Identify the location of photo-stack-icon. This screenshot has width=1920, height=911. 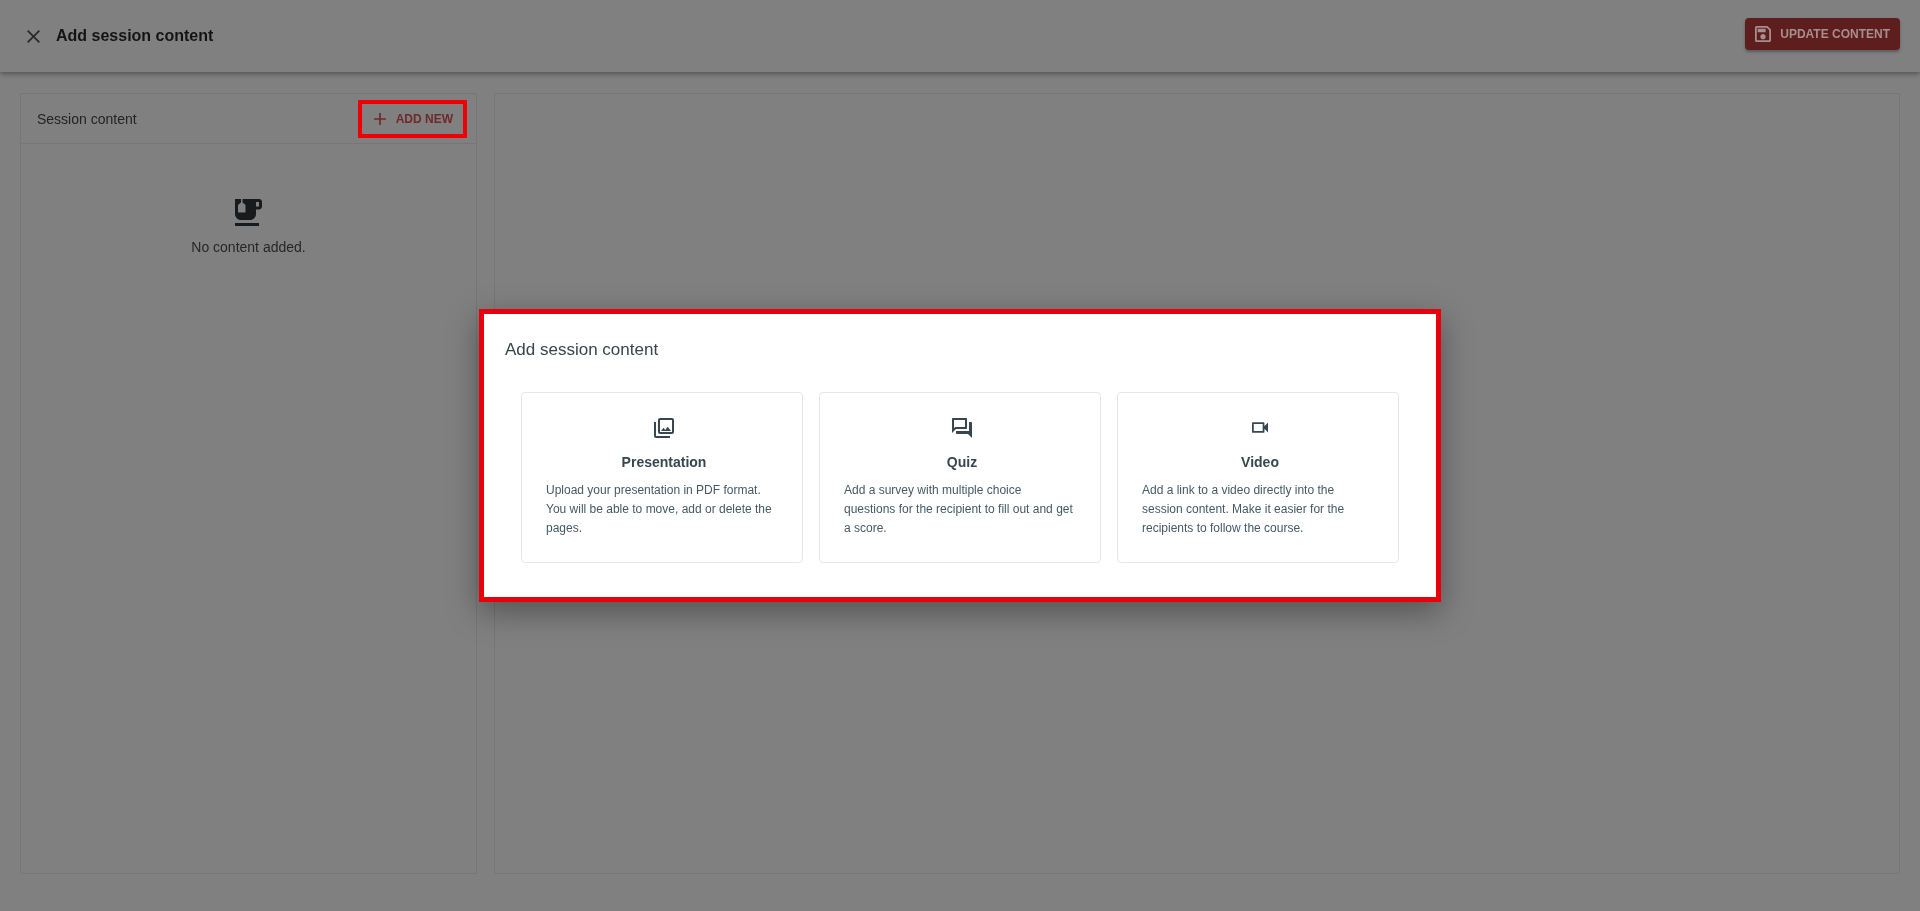
(664, 428).